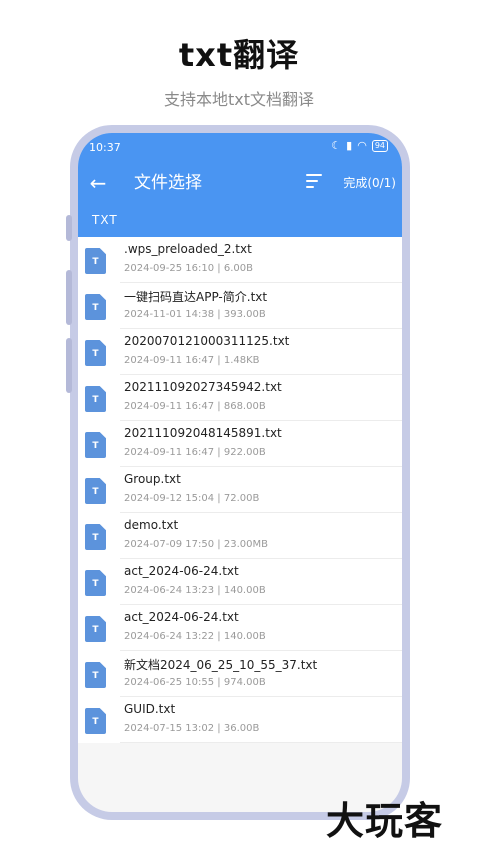 The image size is (478, 850). What do you see at coordinates (203, 433) in the screenshot?
I see `file-name: 202111092048145891.txt` at bounding box center [203, 433].